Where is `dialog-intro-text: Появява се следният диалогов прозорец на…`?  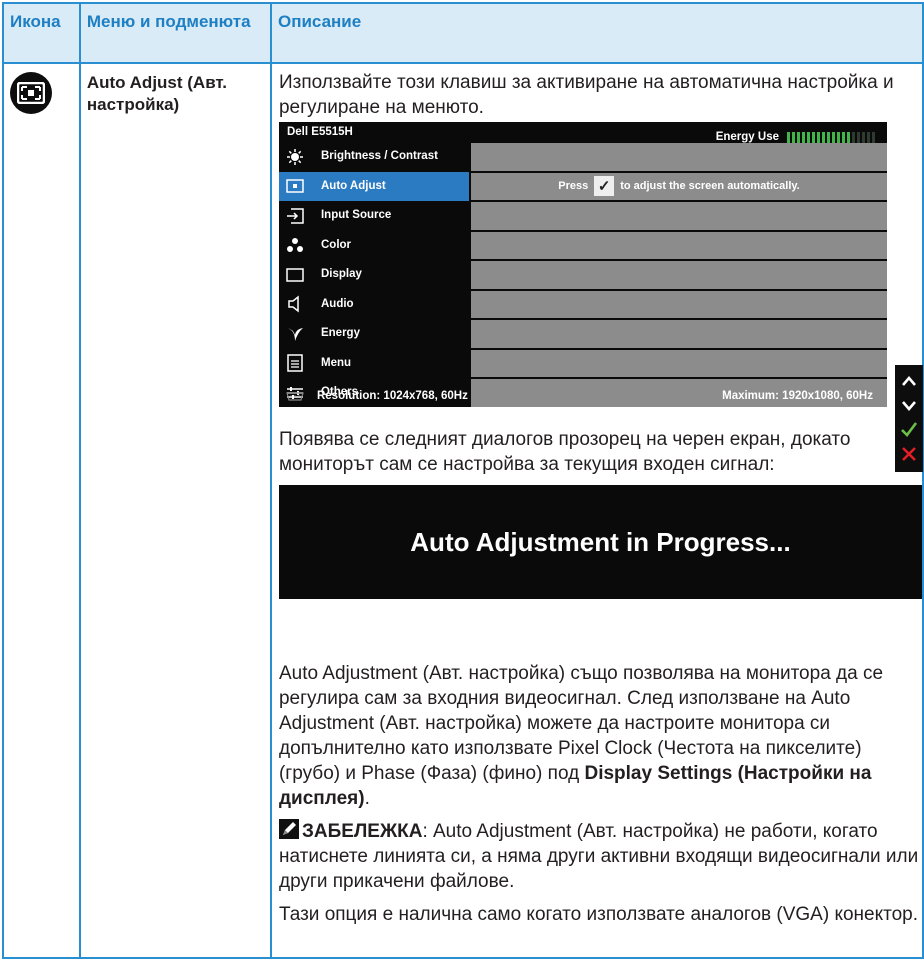 dialog-intro-text: Появява се следният диалогов прозорец на… is located at coordinates (564, 452).